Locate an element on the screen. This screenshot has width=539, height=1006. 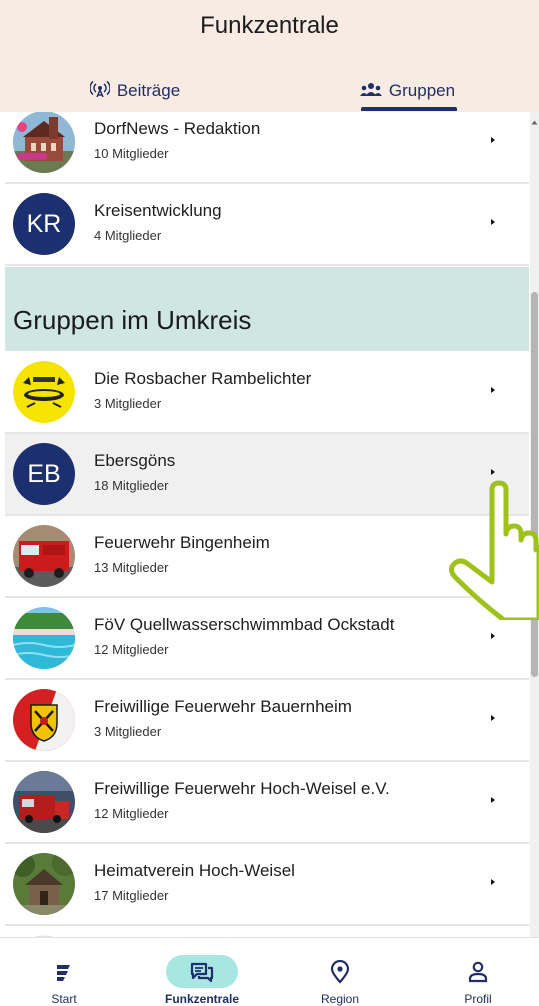
group-name: Die Rosbacher Rambelichter is located at coordinates (203, 378).